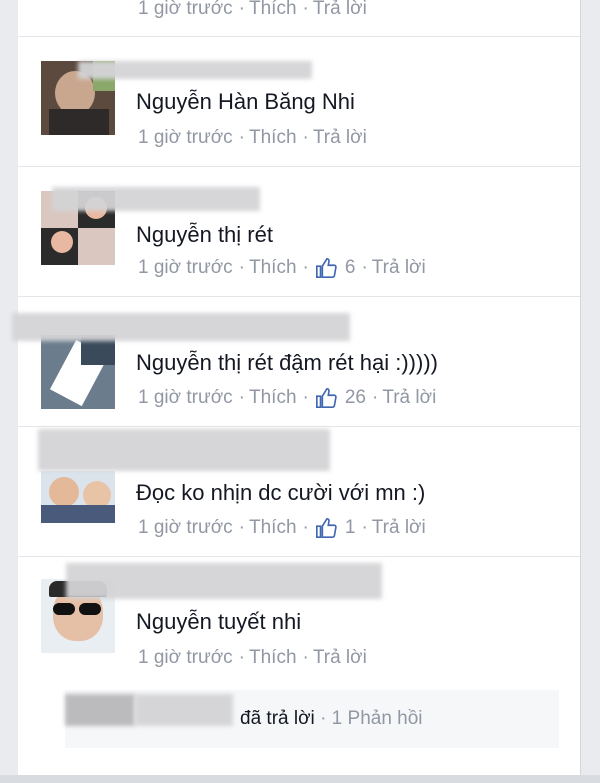 This screenshot has width=600, height=783. Describe the element at coordinates (281, 492) in the screenshot. I see `comment-text: Đọc ko nhịn dc cười với mn :)` at that location.